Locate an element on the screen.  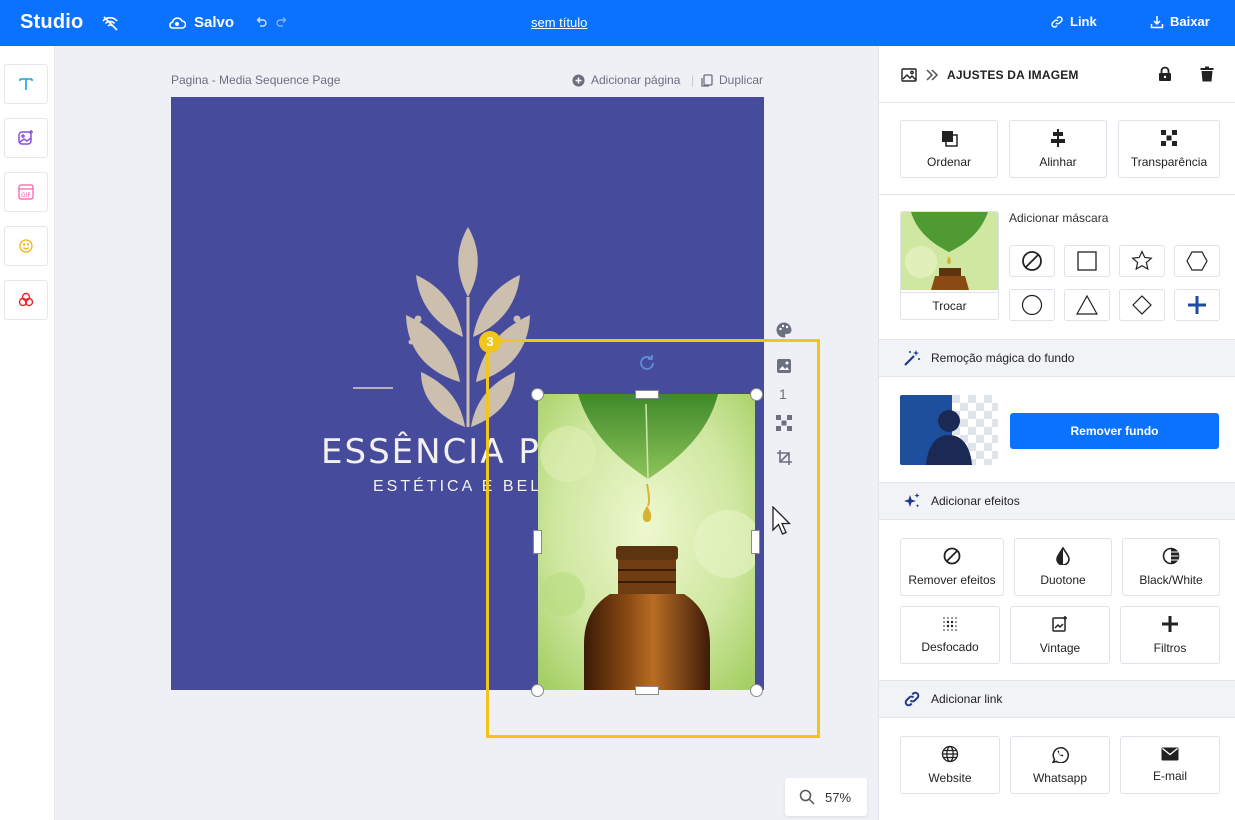
link-option-label: Website is located at coordinates (950, 778).